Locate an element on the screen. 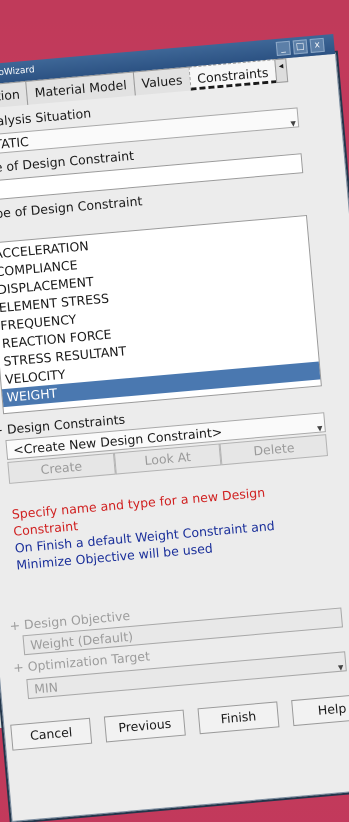  maximize-button: □ is located at coordinates (300, 47).